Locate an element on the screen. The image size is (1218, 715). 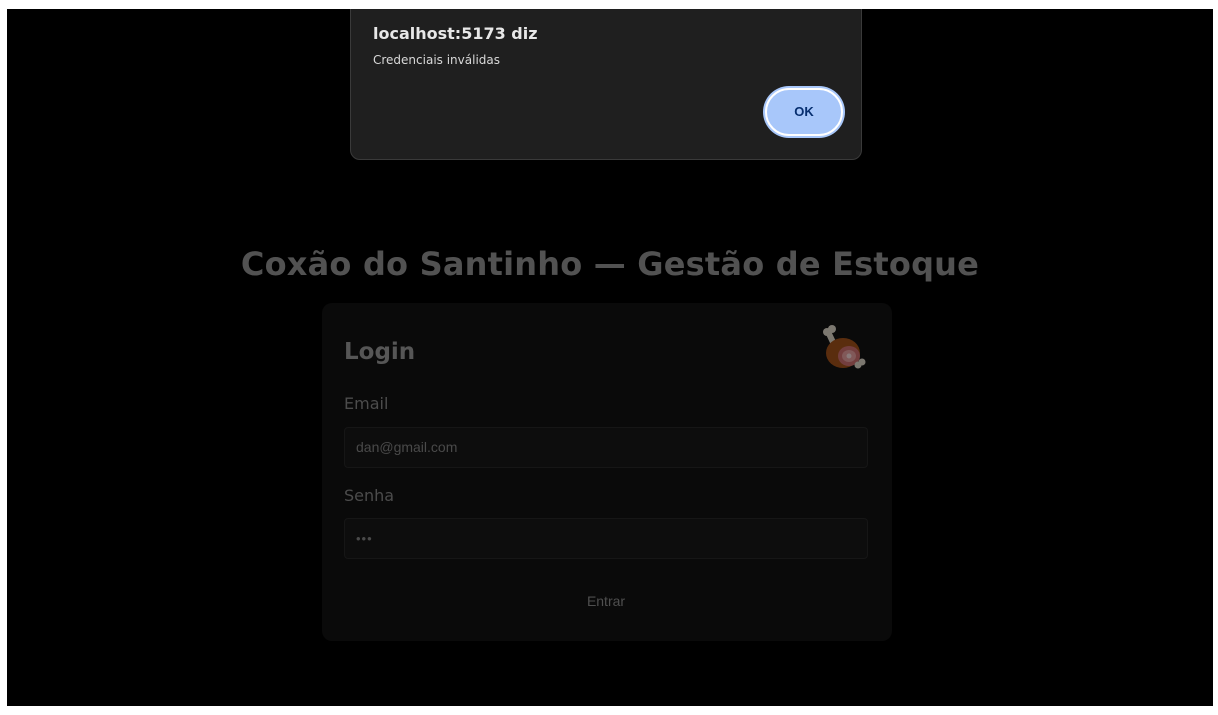
alert-ok-button: OK is located at coordinates (804, 112).